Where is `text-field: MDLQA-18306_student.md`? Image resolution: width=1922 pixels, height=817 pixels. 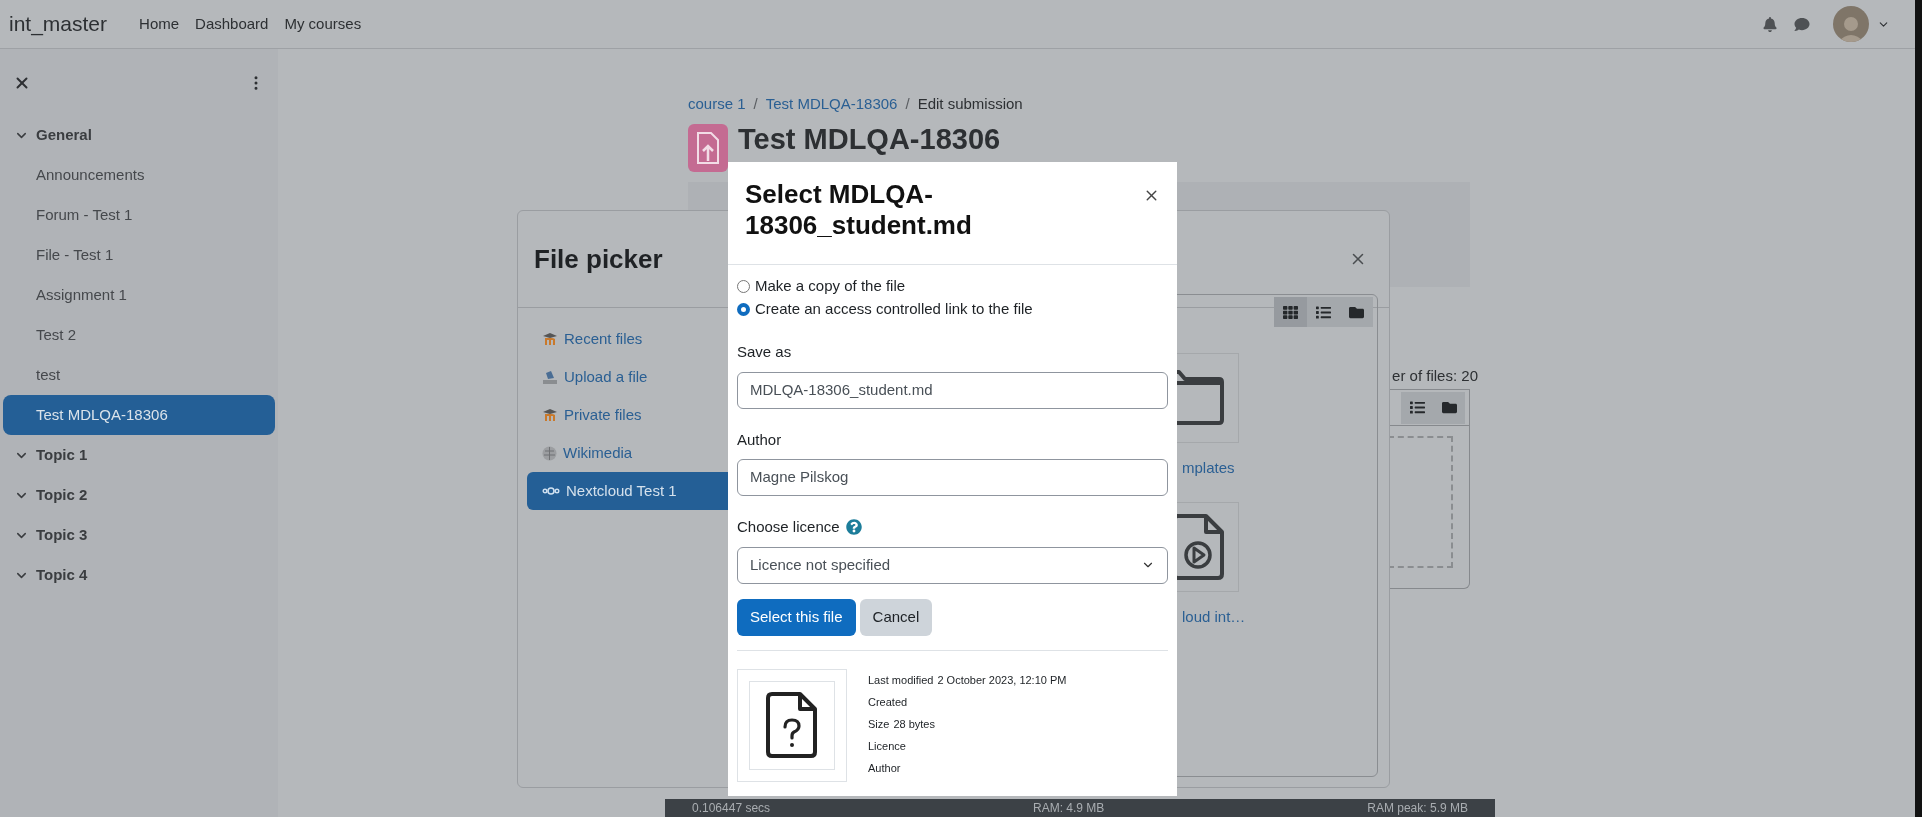
text-field: MDLQA-18306_student.md is located at coordinates (952, 390).